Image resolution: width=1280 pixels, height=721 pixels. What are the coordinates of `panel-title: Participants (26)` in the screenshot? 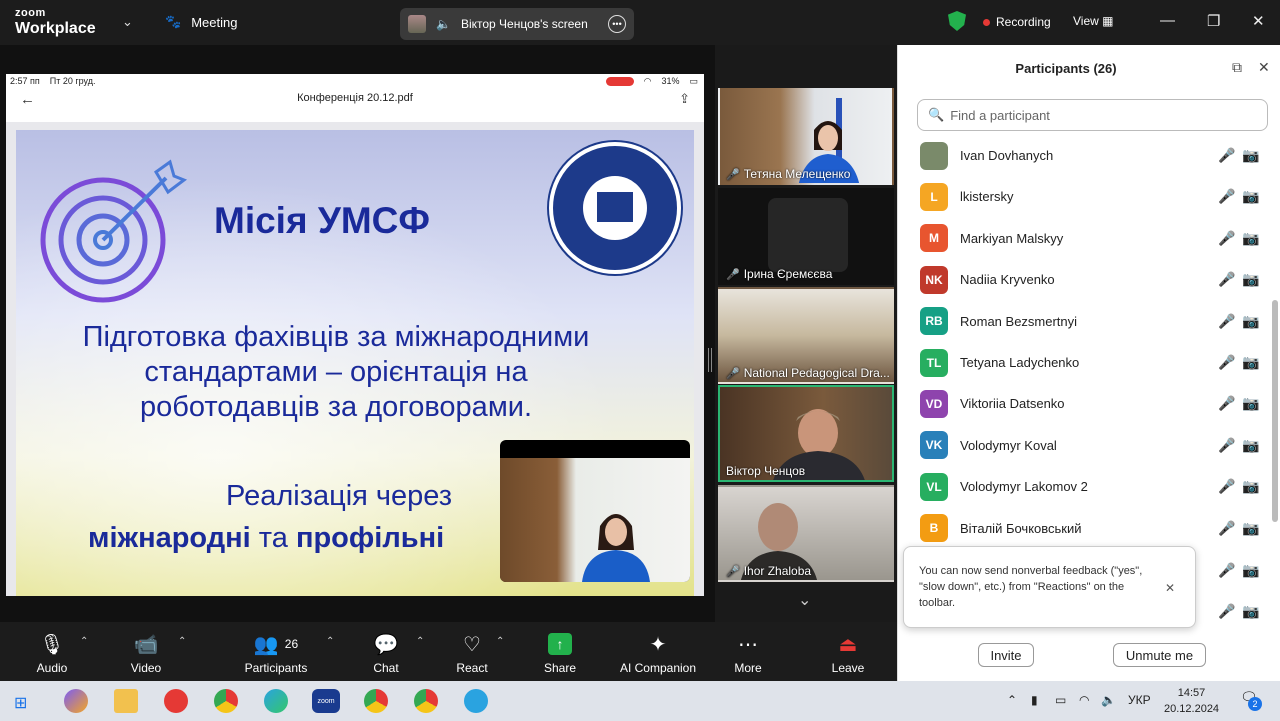 It's located at (1066, 68).